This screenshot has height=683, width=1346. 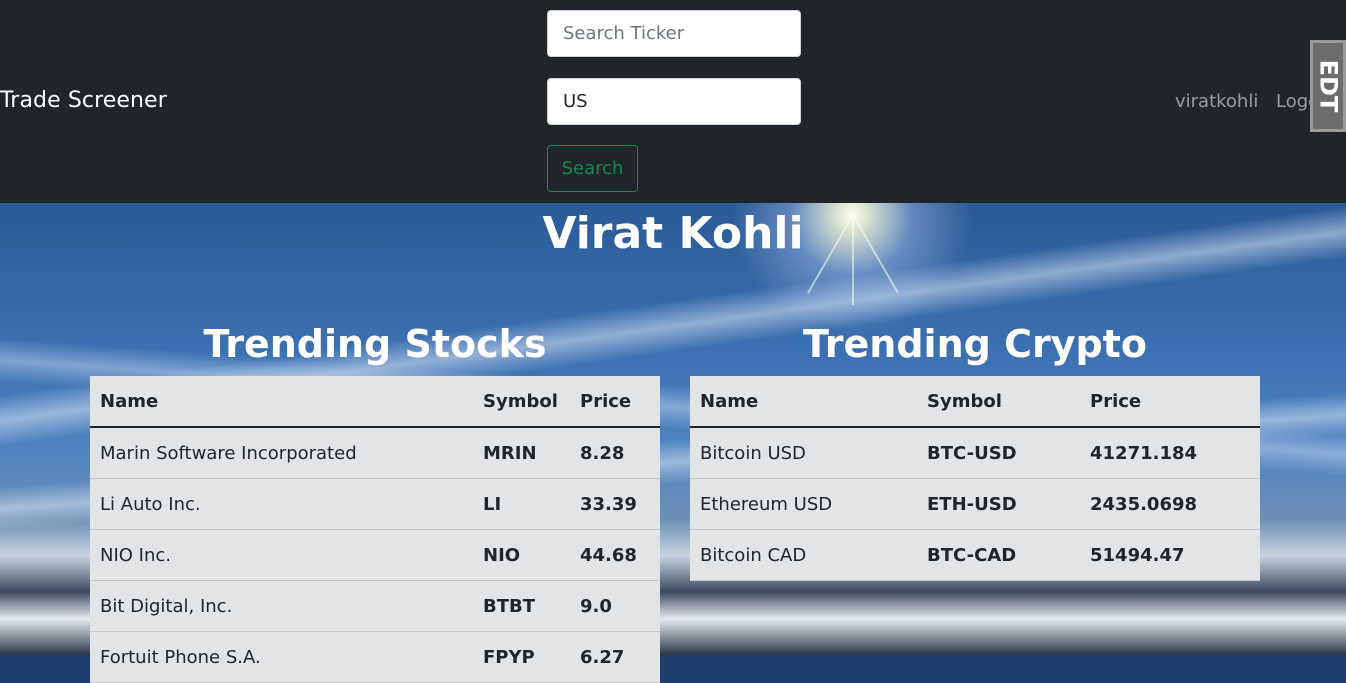 What do you see at coordinates (998, 504) in the screenshot?
I see `crypto-symbol: ETH-USD` at bounding box center [998, 504].